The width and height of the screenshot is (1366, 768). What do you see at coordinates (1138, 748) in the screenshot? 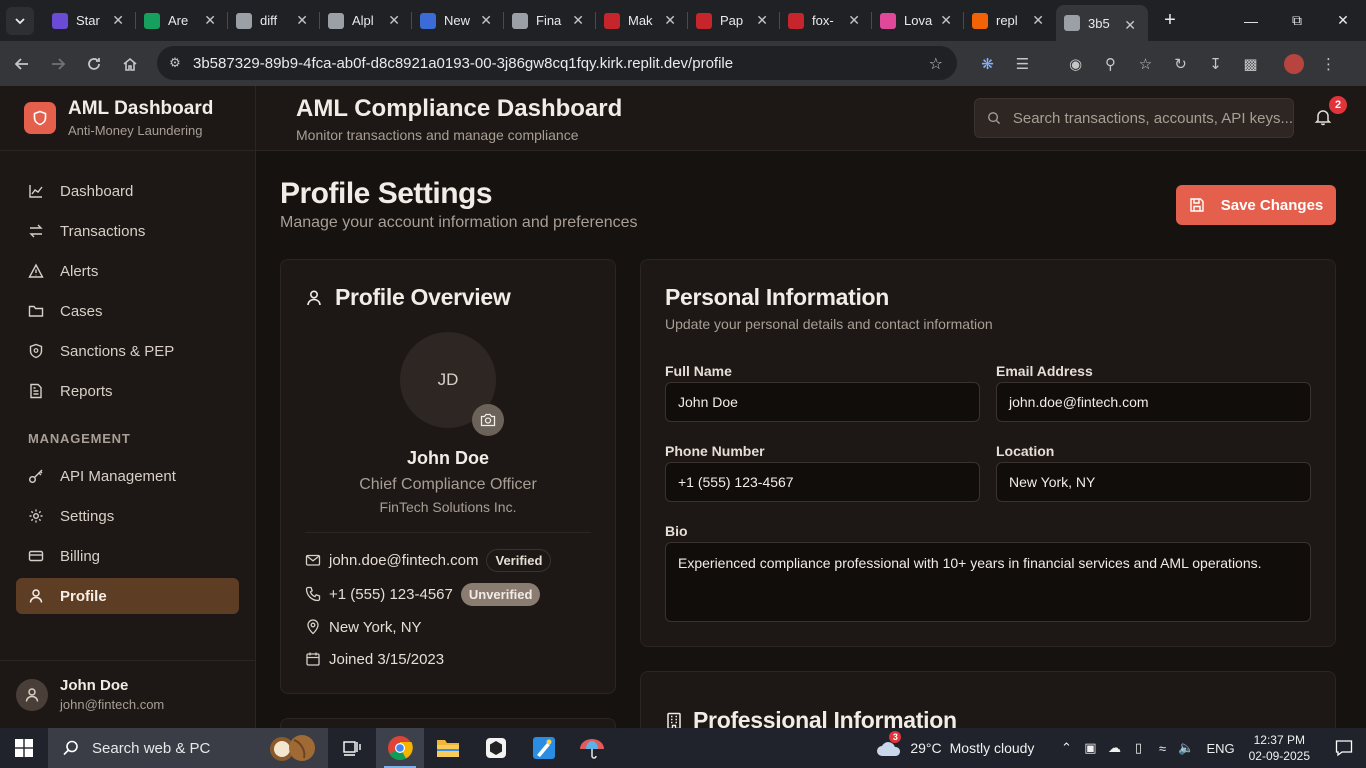
I see `battery-icon: ▯` at bounding box center [1138, 748].